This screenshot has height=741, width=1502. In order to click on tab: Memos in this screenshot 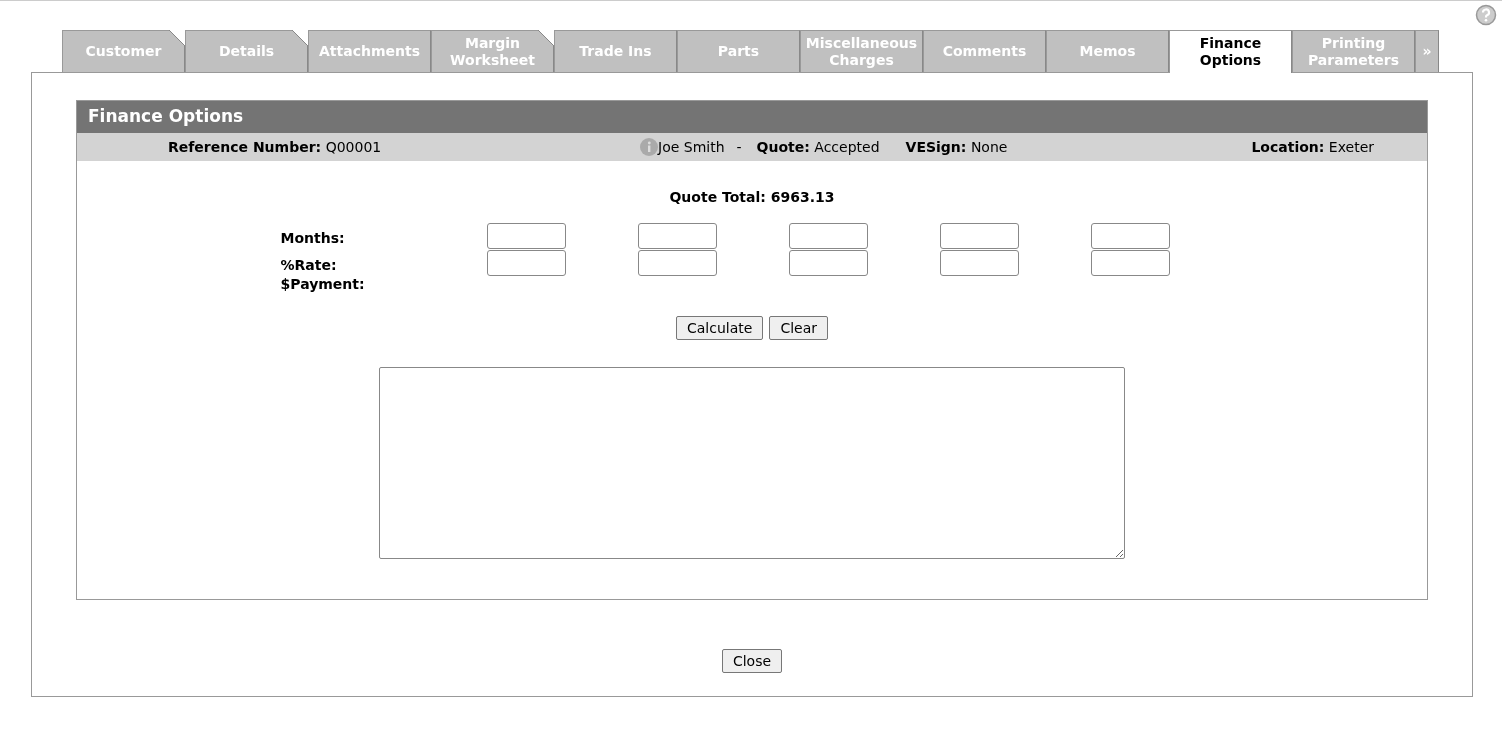, I will do `click(1107, 51)`.